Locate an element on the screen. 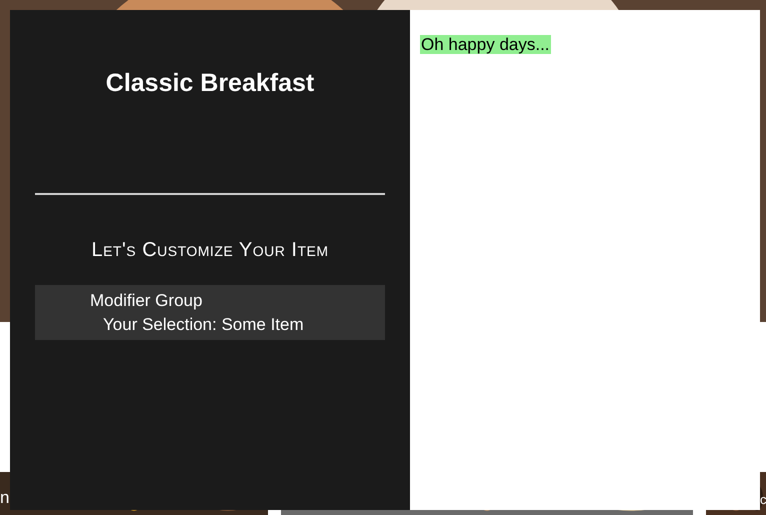  caption-text: n is located at coordinates (5, 497).